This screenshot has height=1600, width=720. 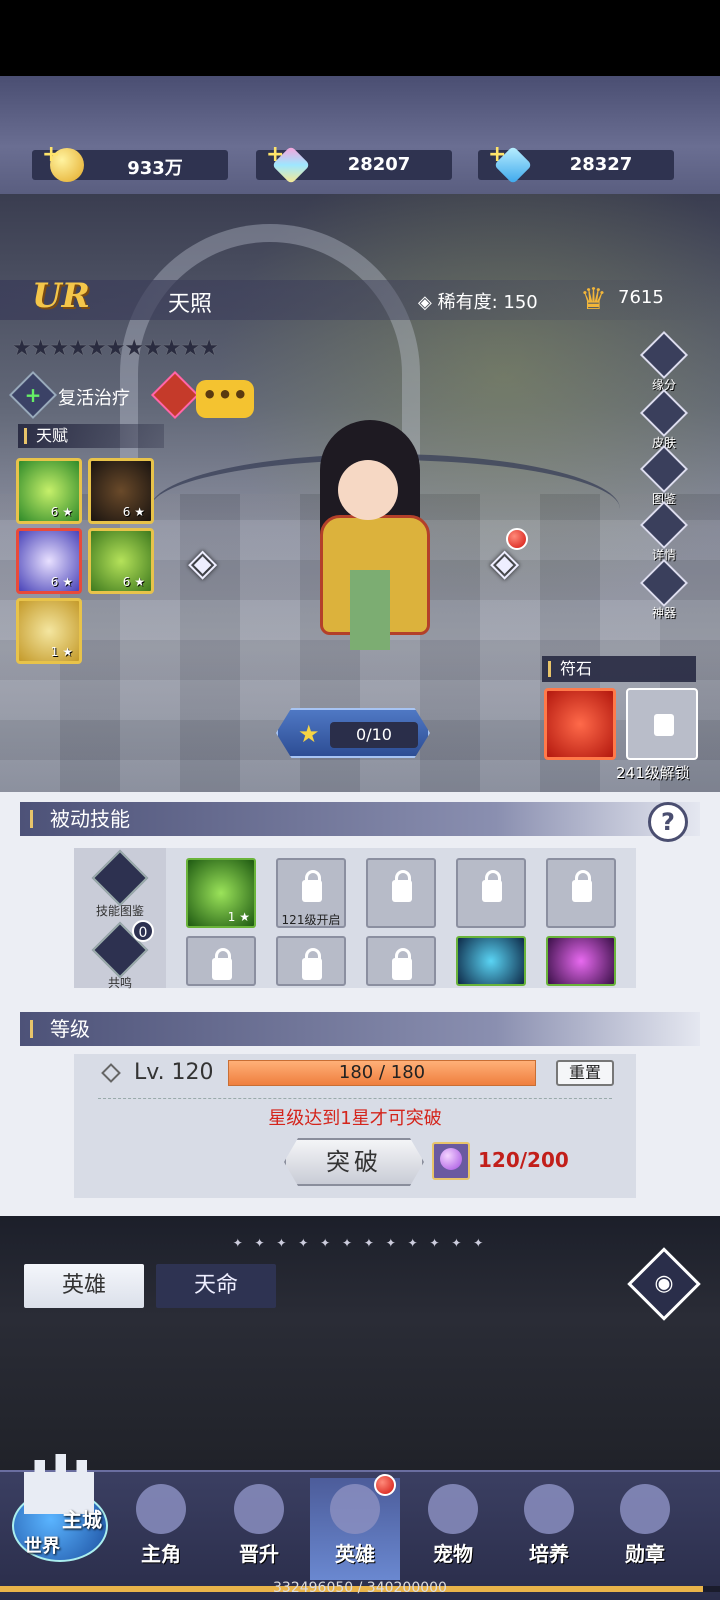 I want to click on add-gem-icon: +, so click(x=275, y=154).